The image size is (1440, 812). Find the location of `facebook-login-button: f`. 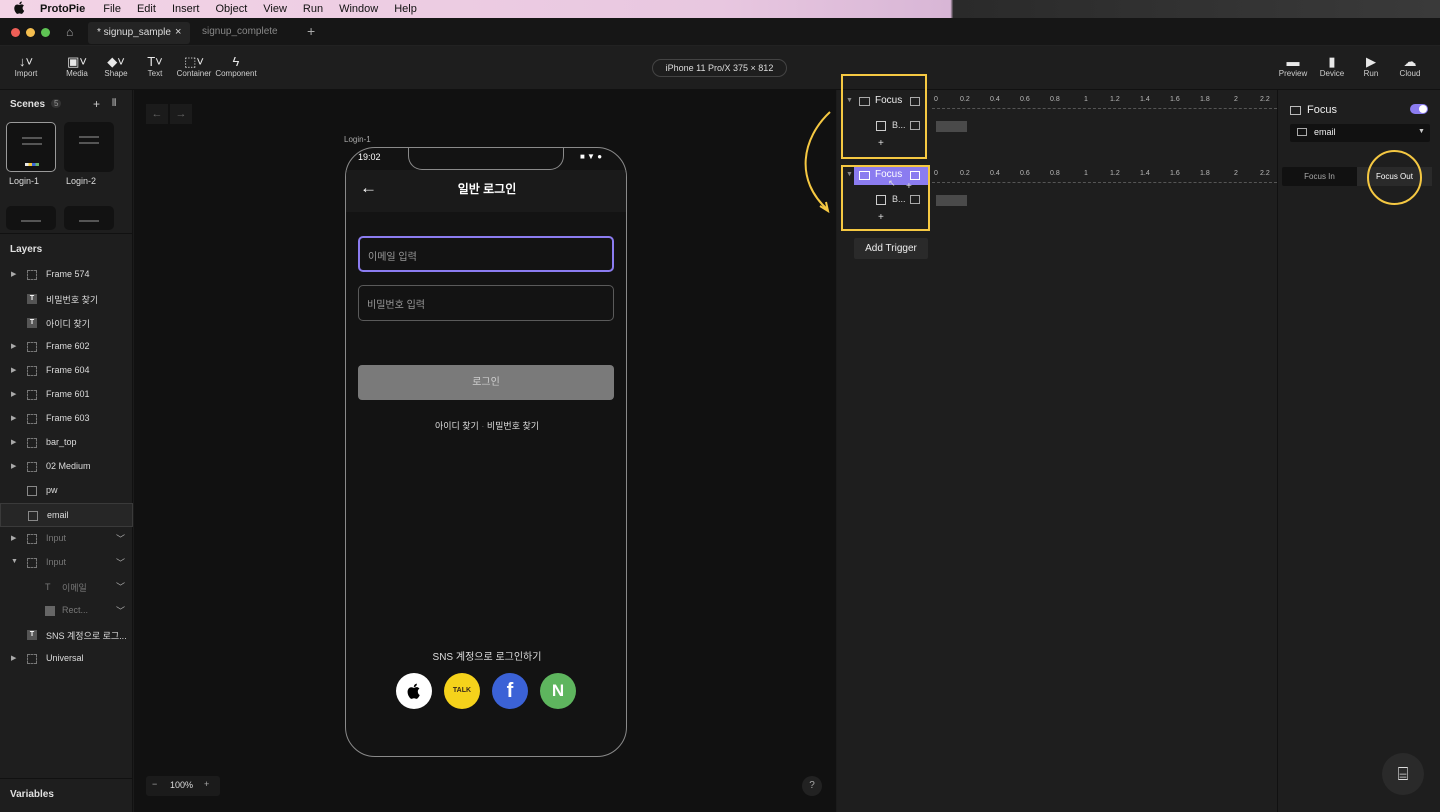

facebook-login-button: f is located at coordinates (510, 691).